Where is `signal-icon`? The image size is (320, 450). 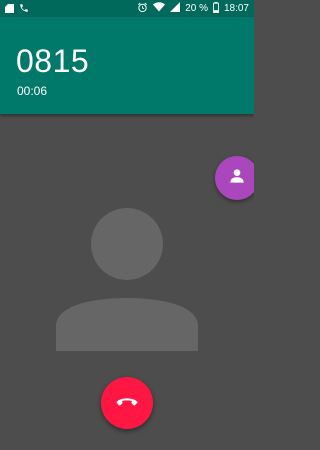 signal-icon is located at coordinates (175, 8).